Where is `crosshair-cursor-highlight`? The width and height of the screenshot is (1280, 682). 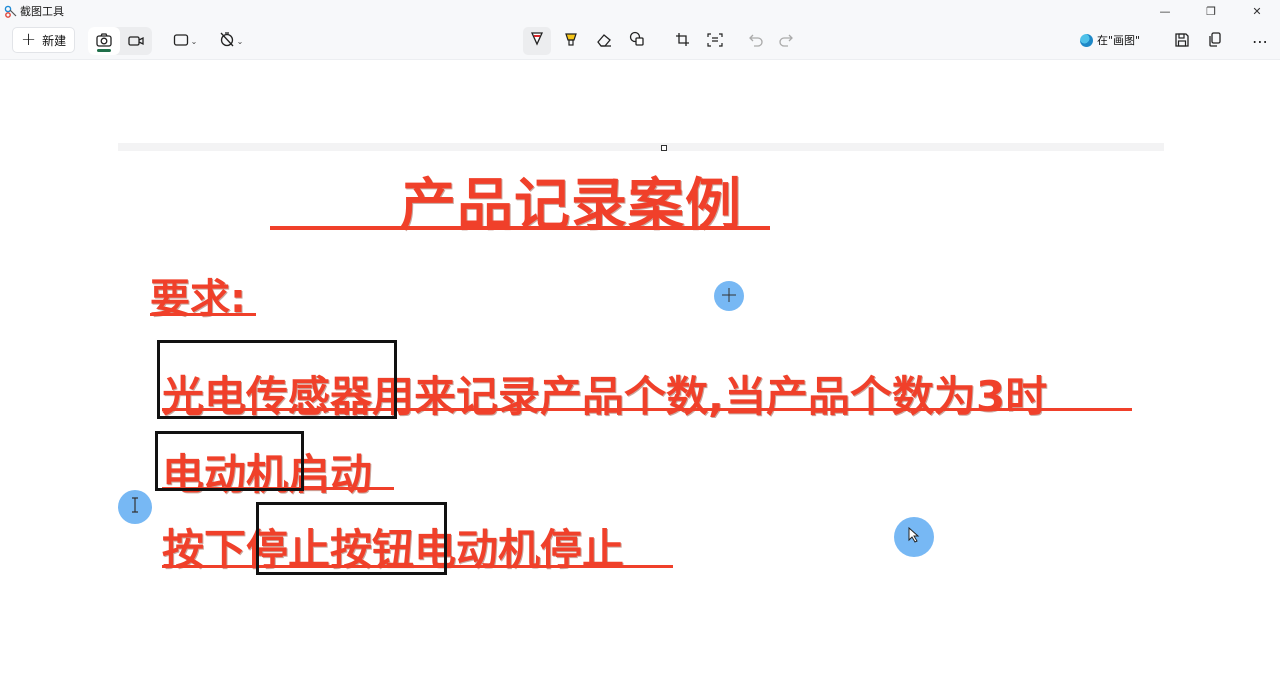 crosshair-cursor-highlight is located at coordinates (729, 296).